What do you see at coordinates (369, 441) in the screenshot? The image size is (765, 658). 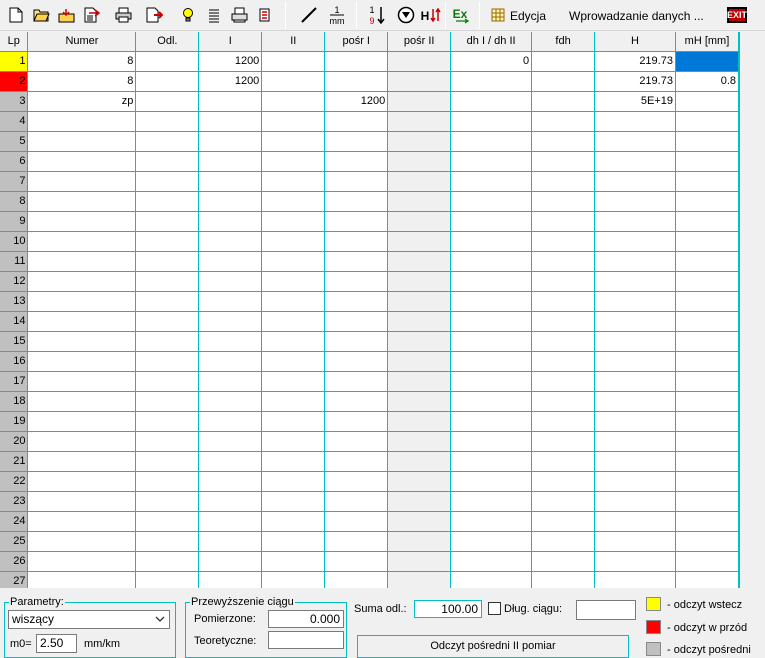 I see `table-row: 20` at bounding box center [369, 441].